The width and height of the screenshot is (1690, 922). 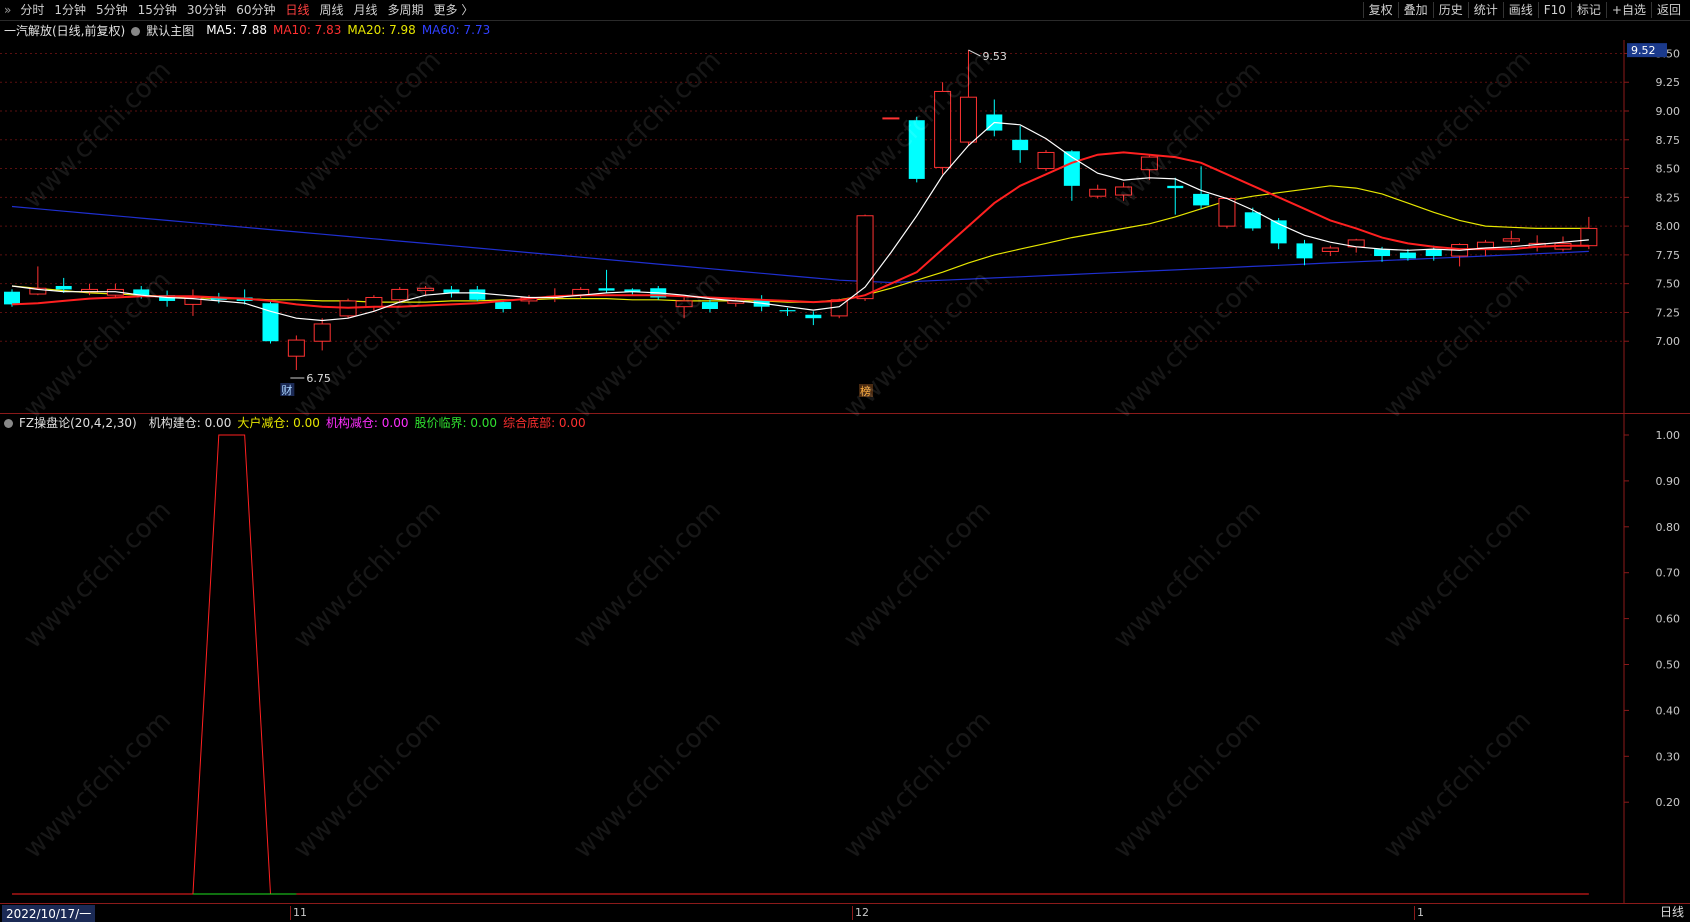 I want to click on menu-60min: 60分钟, so click(x=255, y=10).